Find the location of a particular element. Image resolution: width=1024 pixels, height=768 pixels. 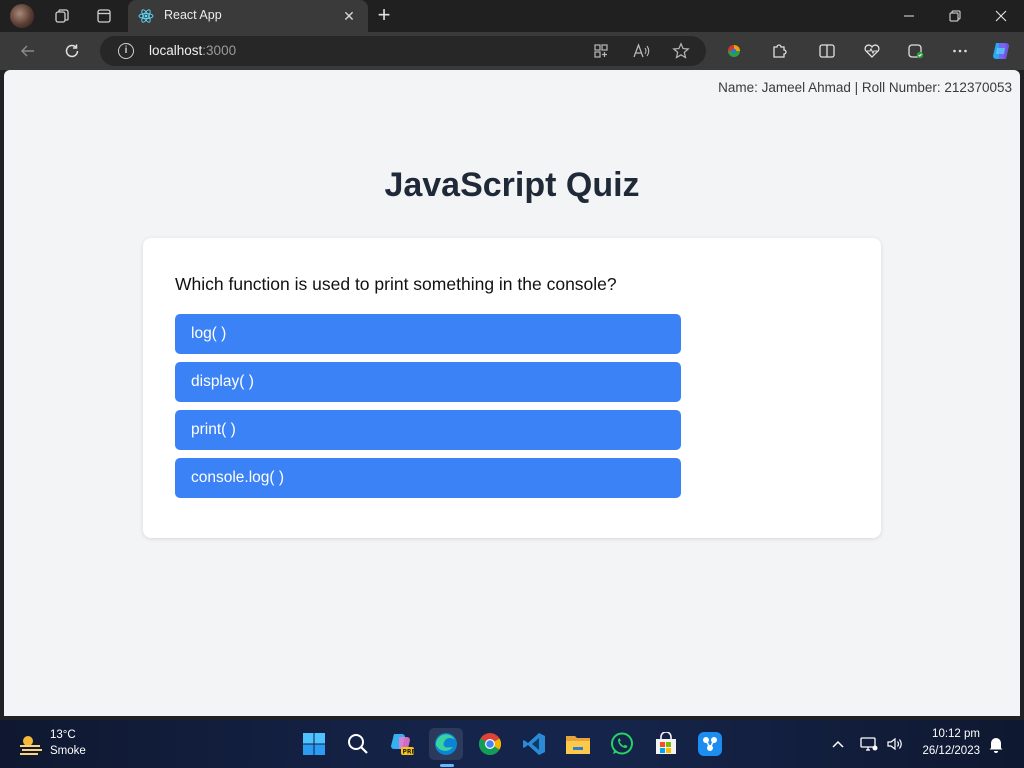

profile-avatar is located at coordinates (22, 16).